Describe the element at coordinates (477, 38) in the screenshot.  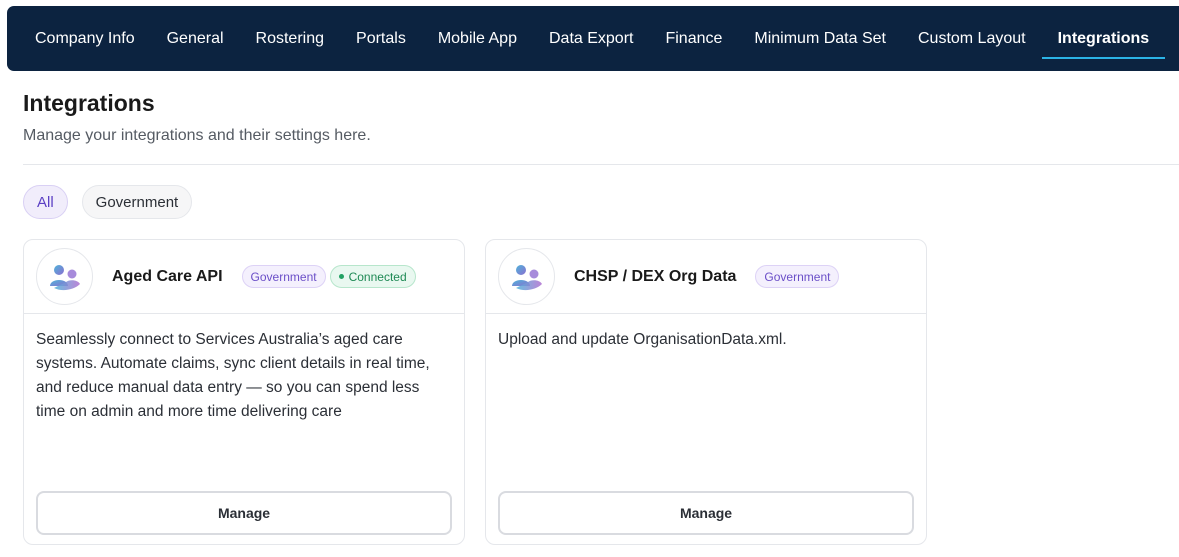
I see `nav-tab-mobile-app: Mobile App` at that location.